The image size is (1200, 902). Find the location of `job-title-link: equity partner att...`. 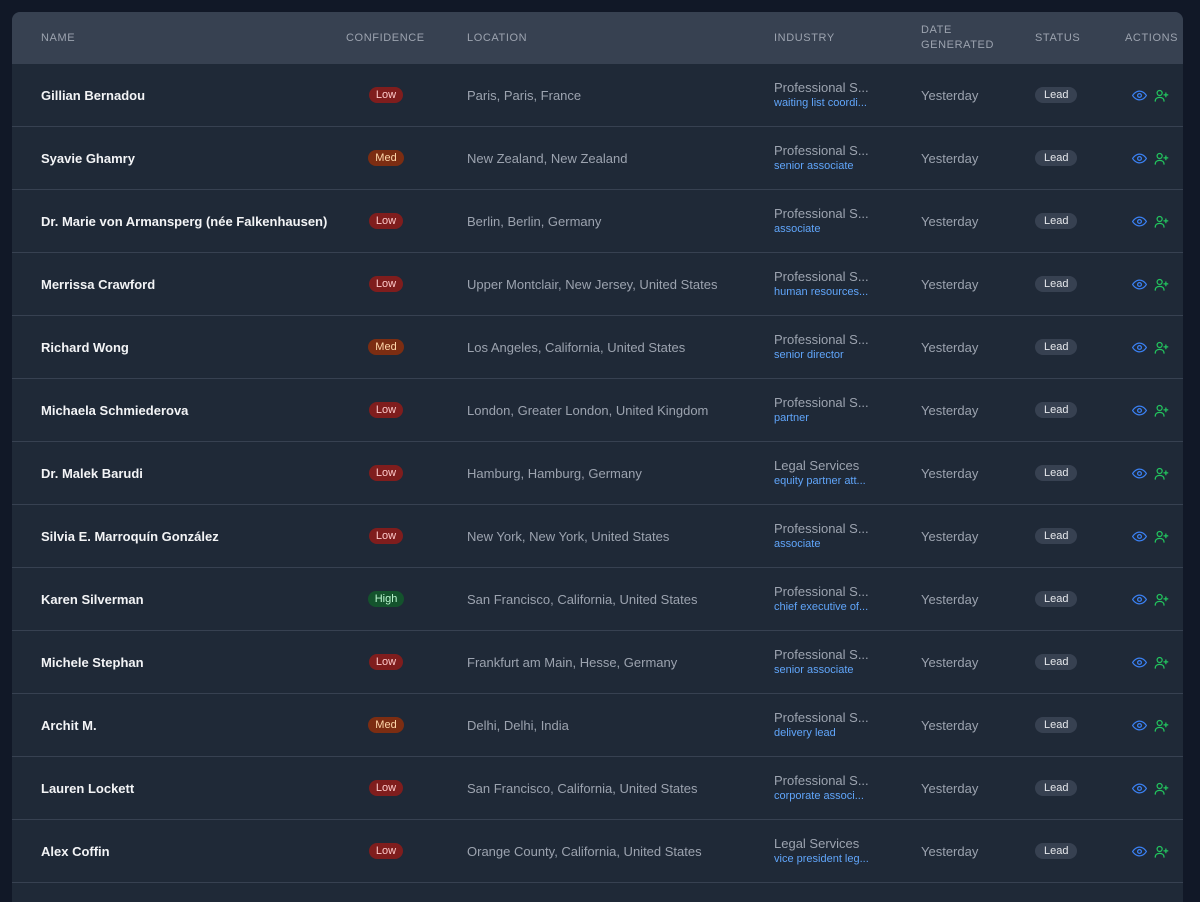

job-title-link: equity partner att... is located at coordinates (825, 481).